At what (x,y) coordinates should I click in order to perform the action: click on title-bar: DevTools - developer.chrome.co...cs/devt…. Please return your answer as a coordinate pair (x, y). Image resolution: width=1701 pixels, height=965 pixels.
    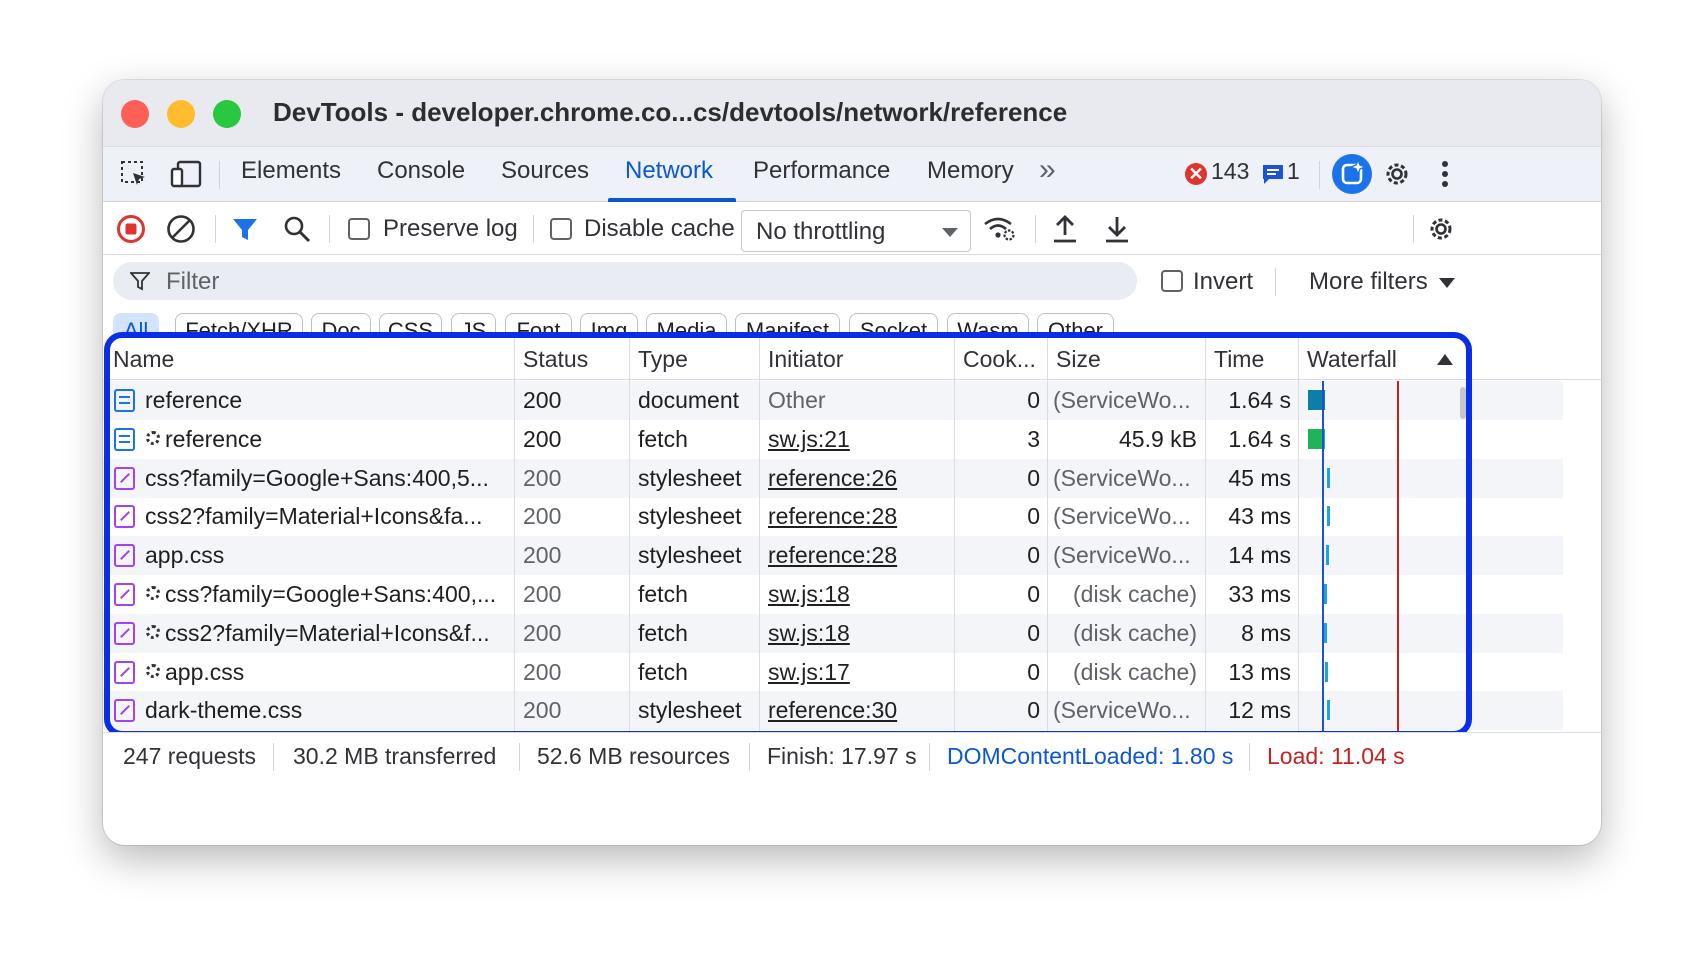
    Looking at the image, I should click on (852, 113).